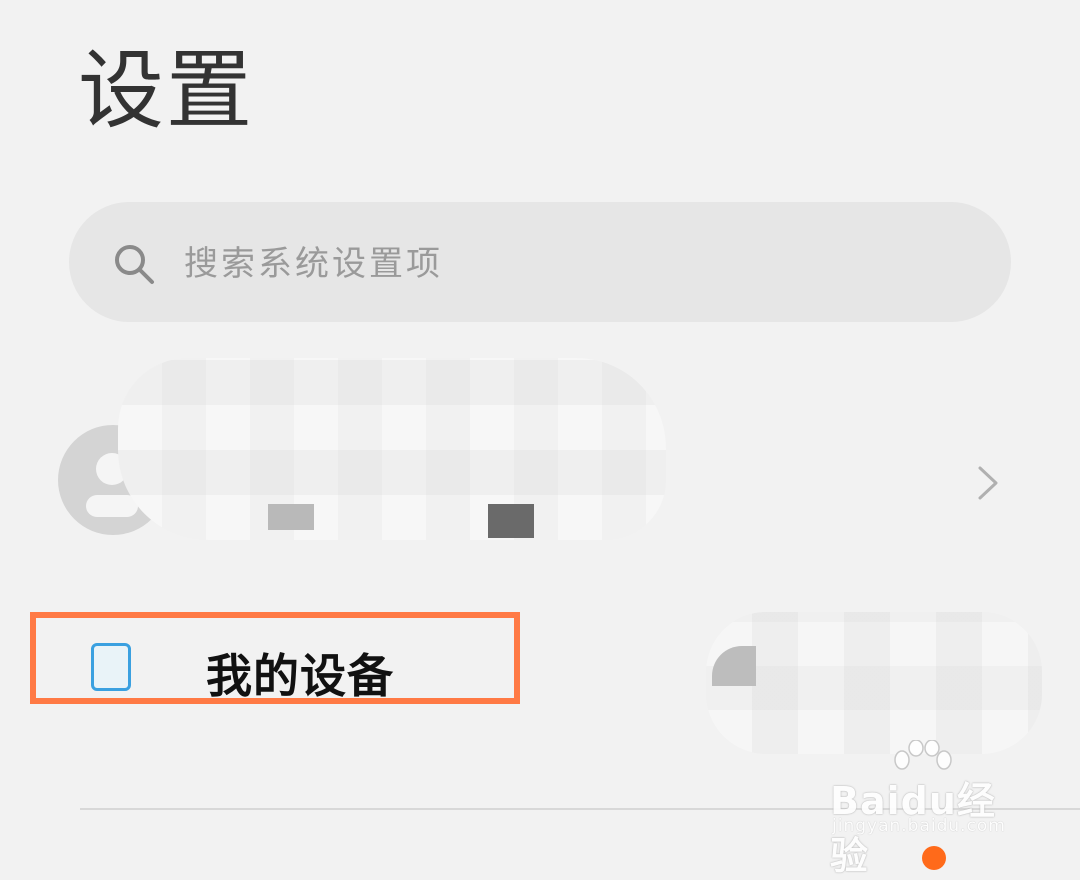 The width and height of the screenshot is (1080, 880). Describe the element at coordinates (134, 264) in the screenshot. I see `search-icon` at that location.